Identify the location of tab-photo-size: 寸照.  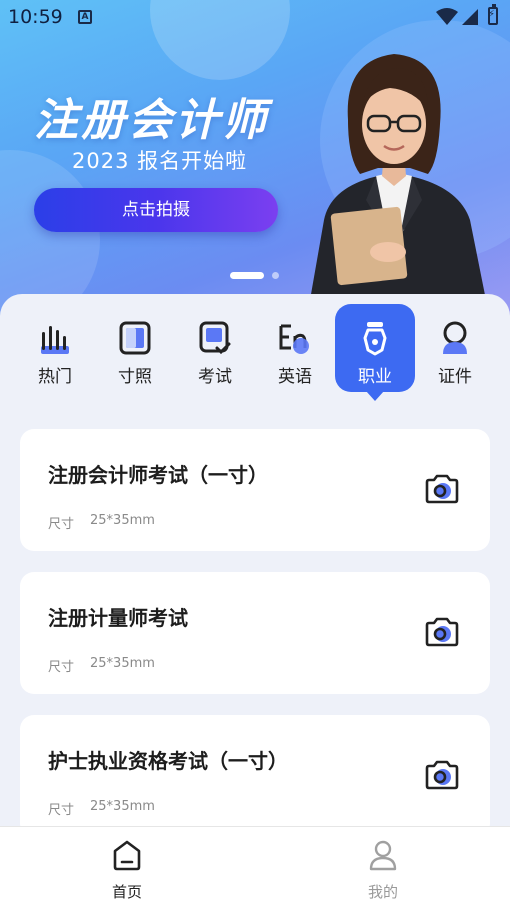
(135, 348).